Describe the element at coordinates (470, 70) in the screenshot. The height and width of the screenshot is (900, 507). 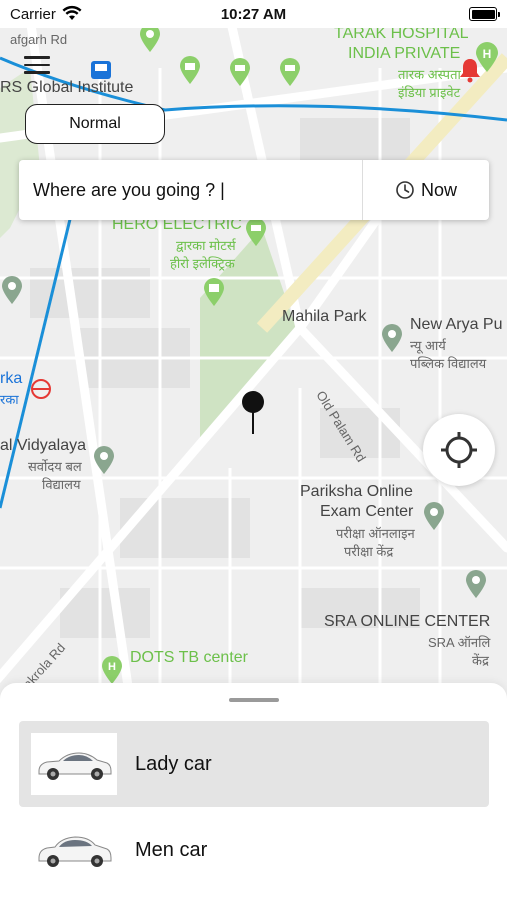
I see `notification-bell-icon` at that location.